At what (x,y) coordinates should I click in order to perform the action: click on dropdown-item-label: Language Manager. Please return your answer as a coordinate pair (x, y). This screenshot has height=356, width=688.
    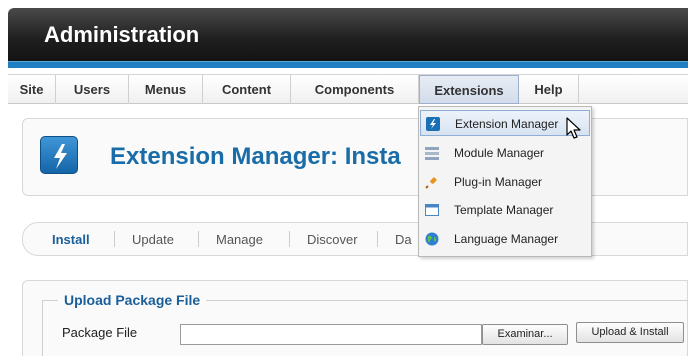
    Looking at the image, I should click on (506, 239).